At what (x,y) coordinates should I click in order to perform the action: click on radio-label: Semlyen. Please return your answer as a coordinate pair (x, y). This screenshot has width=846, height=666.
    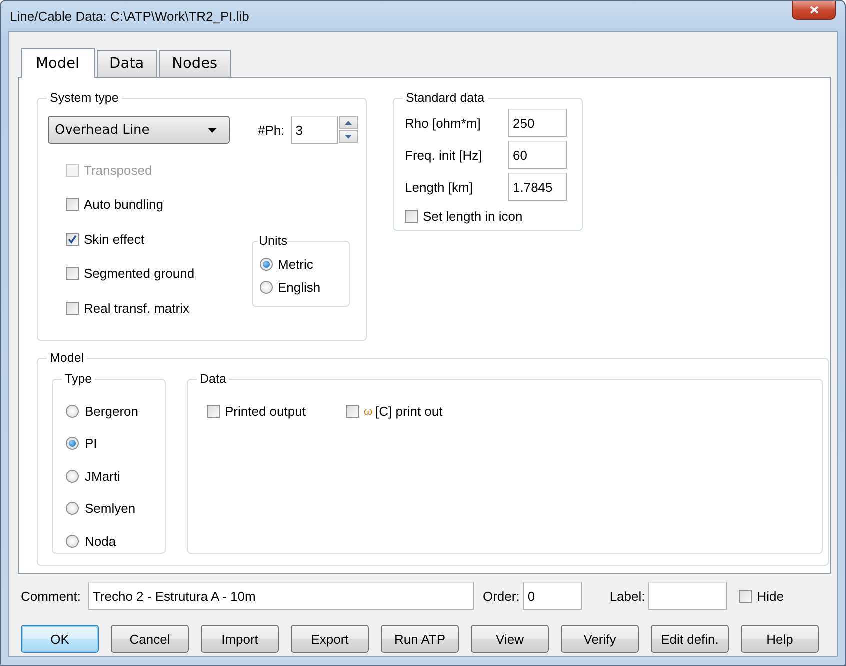
    Looking at the image, I should click on (110, 508).